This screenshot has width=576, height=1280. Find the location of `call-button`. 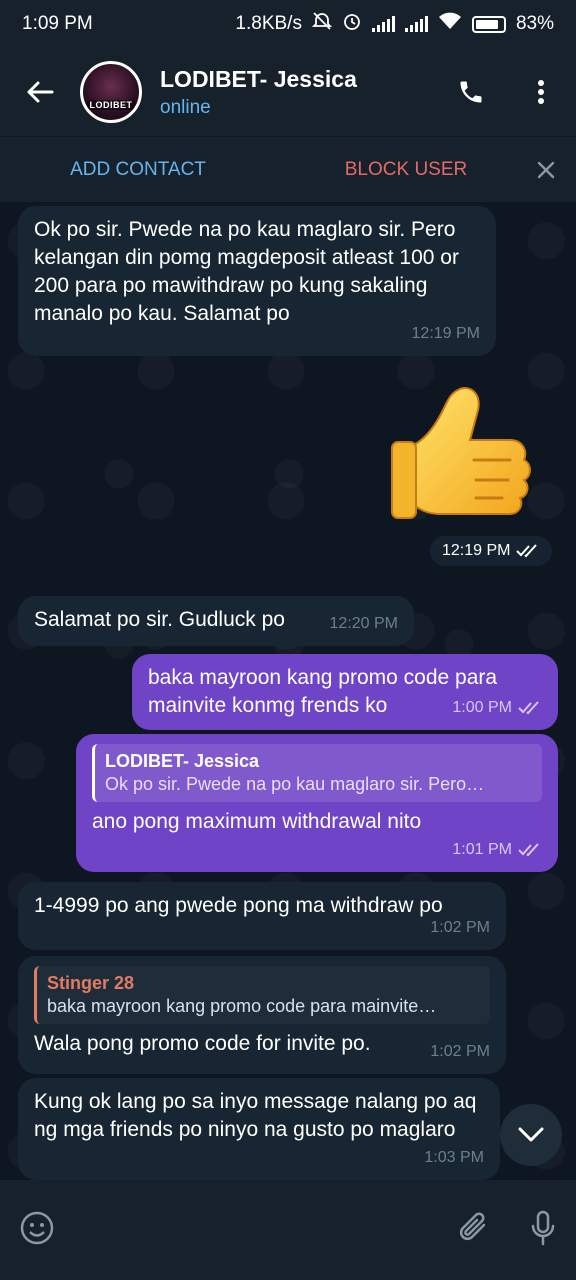

call-button is located at coordinates (471, 92).